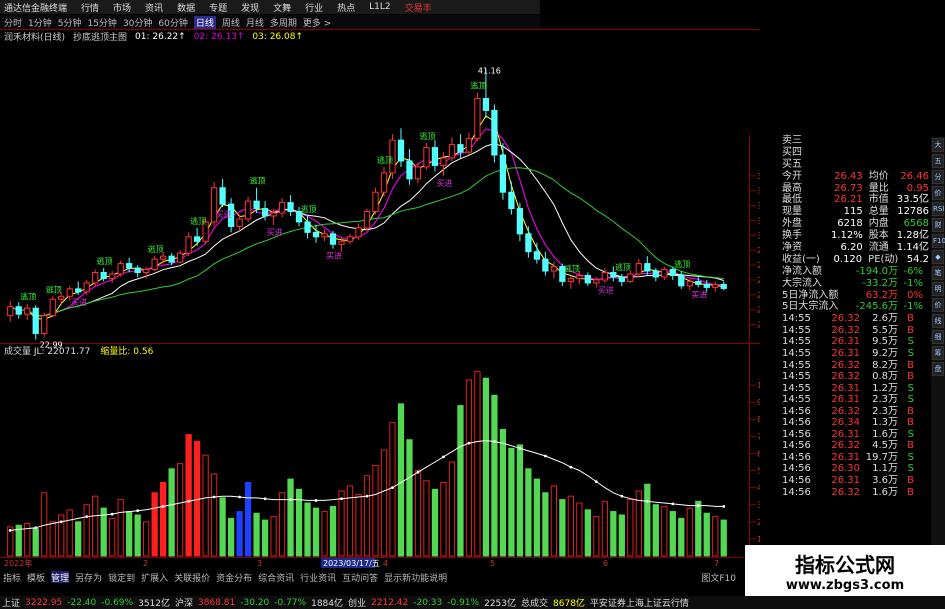 This screenshot has height=609, width=945. Describe the element at coordinates (12, 577) in the screenshot. I see `bottom-tab: 指标` at that location.